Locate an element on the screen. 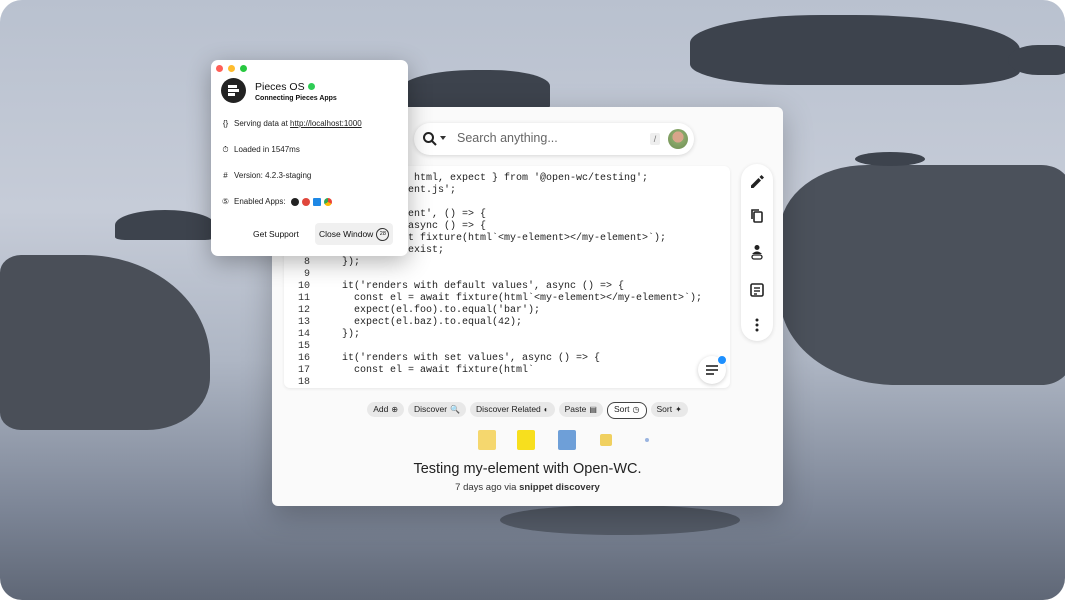 The height and width of the screenshot is (600, 1065). code-text: const el = await fixture(html` is located at coordinates (432, 370).